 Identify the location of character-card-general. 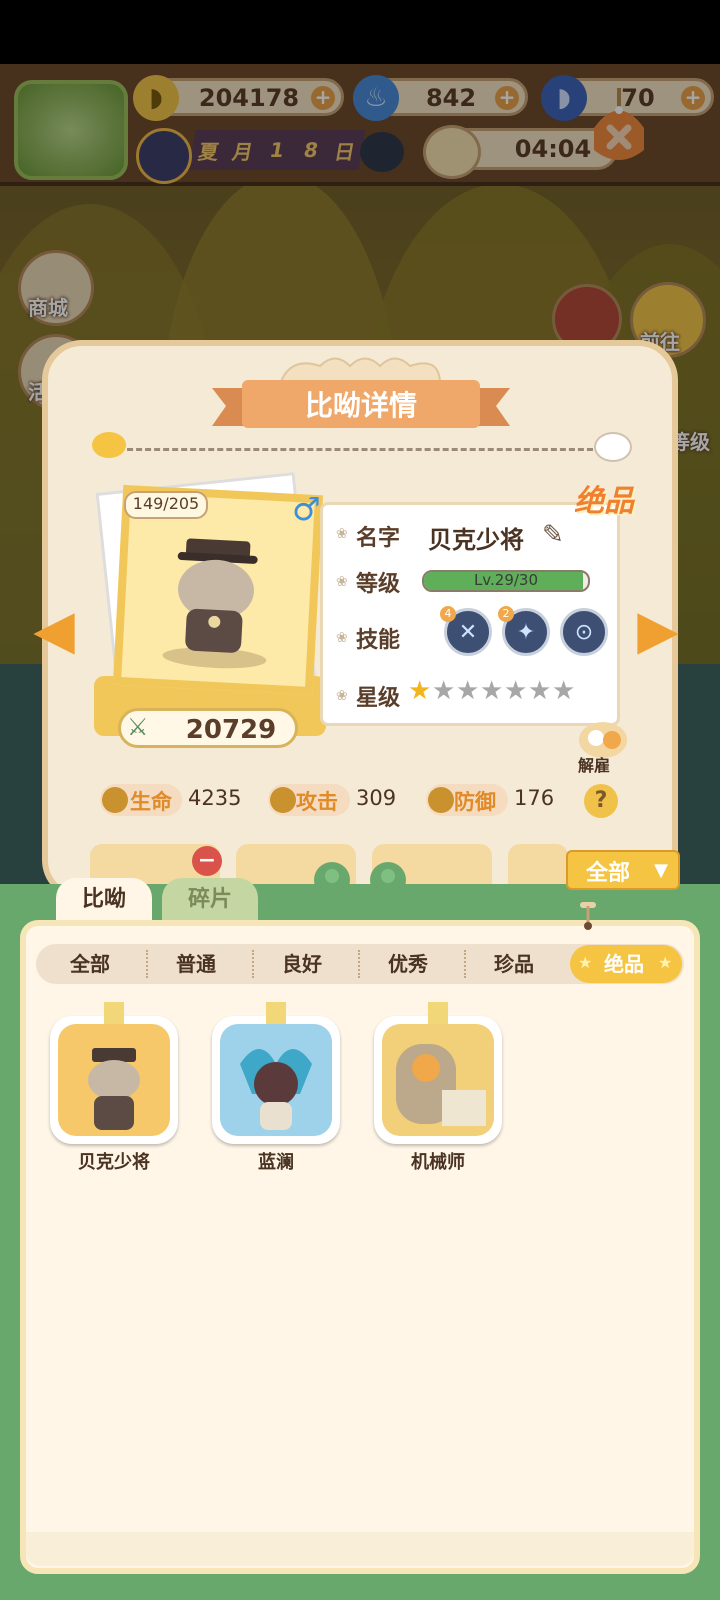
(114, 1073).